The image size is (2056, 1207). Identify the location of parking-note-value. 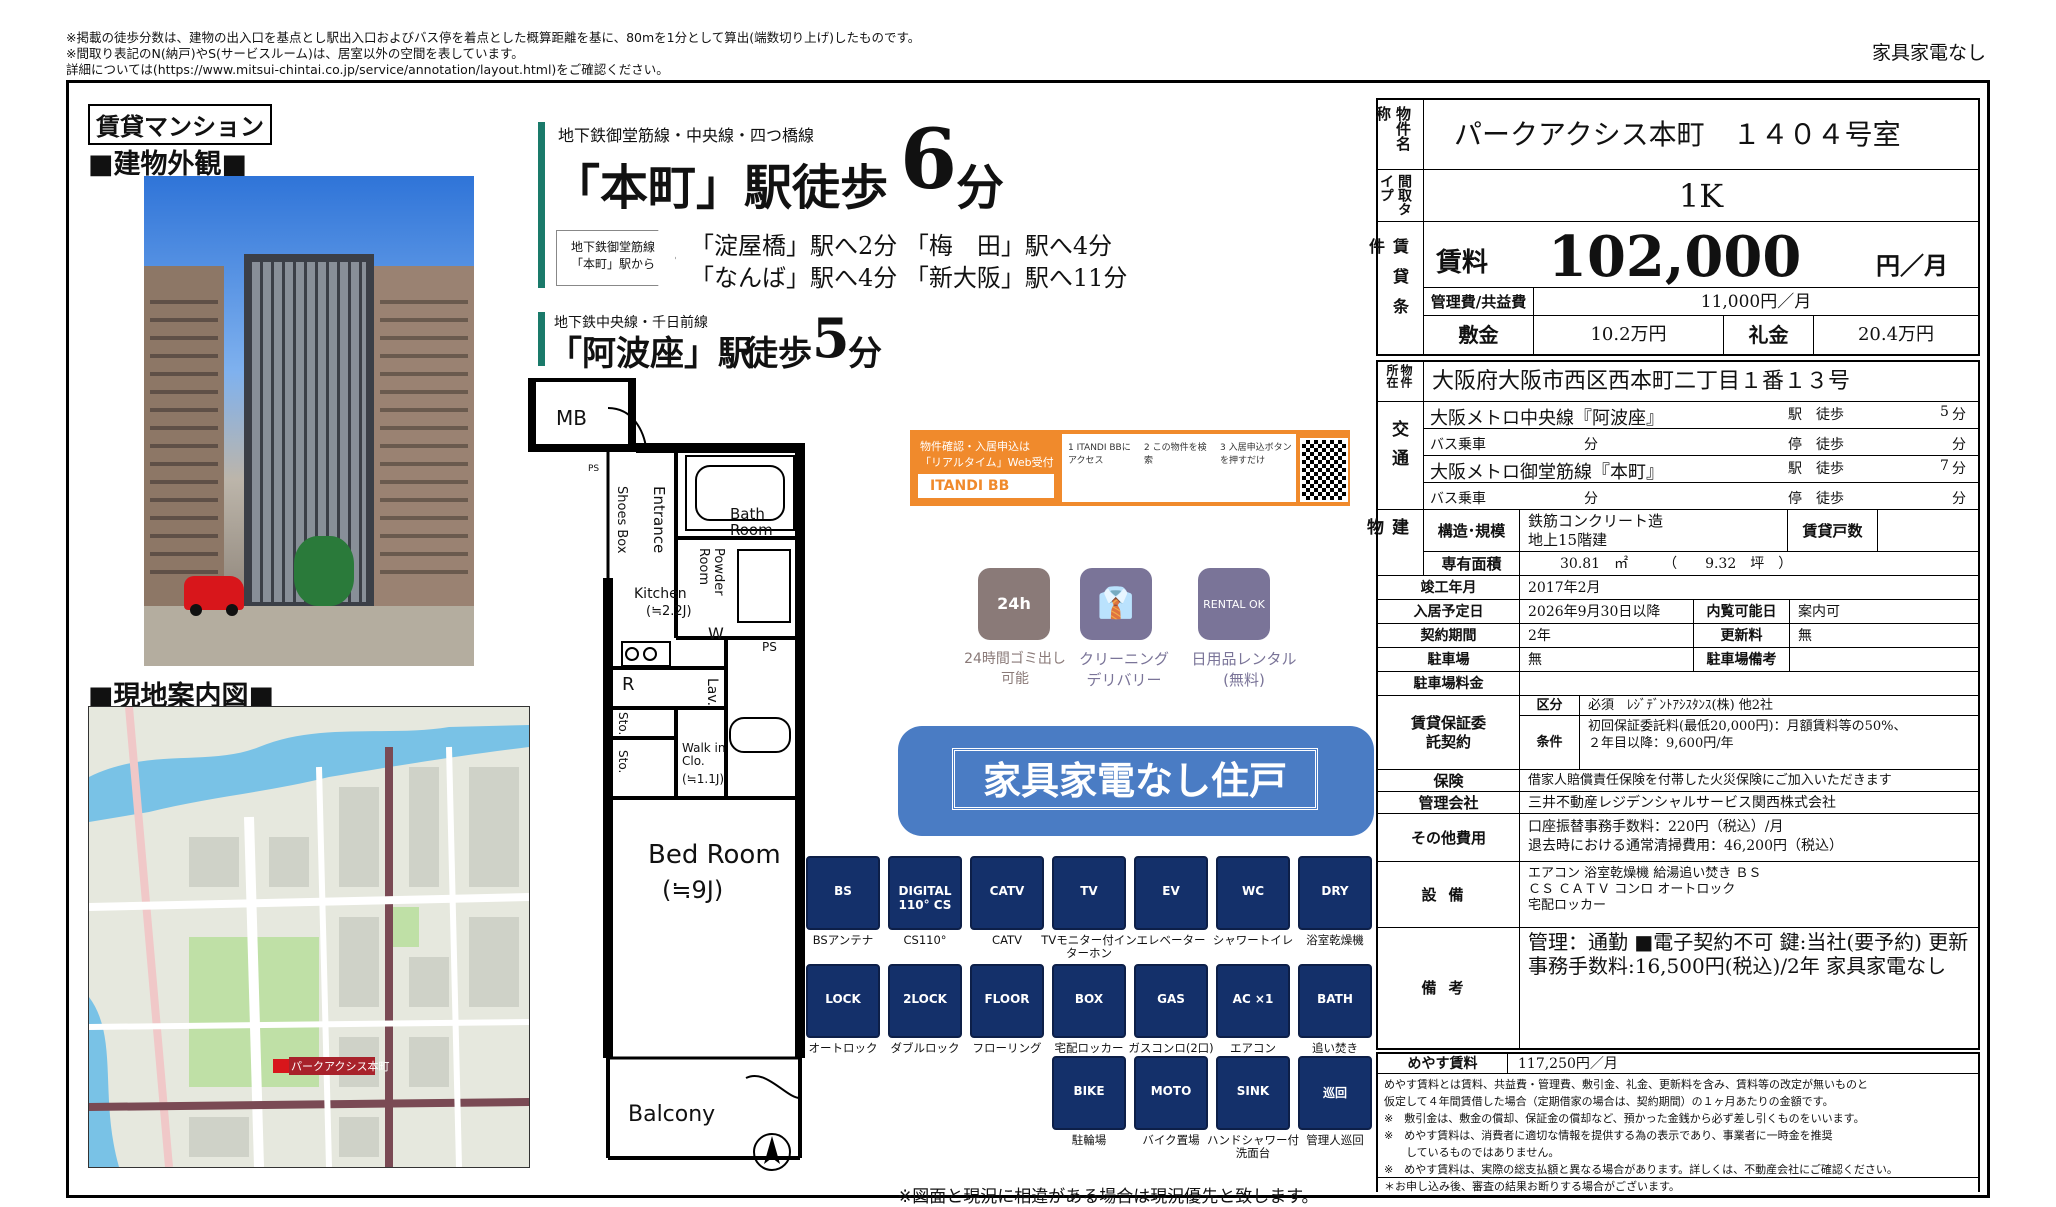
(1884, 660).